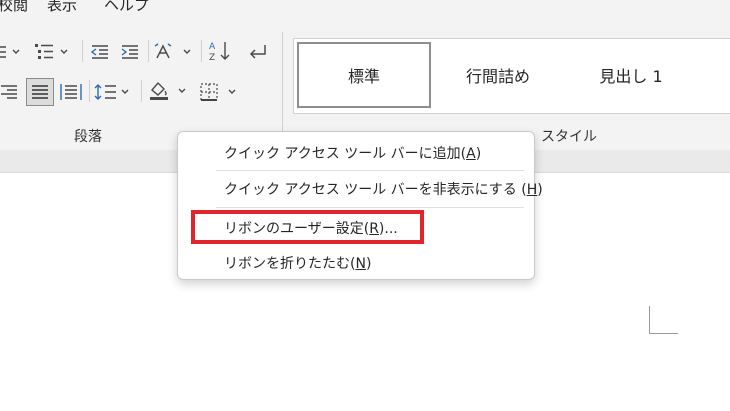 The height and width of the screenshot is (411, 730). I want to click on menu-item-accesskey: H, so click(532, 190).